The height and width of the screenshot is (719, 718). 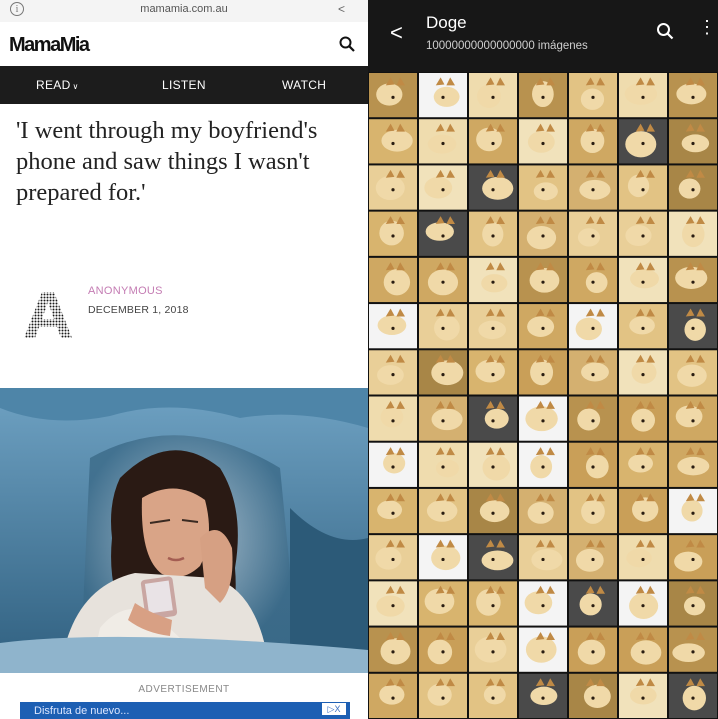 What do you see at coordinates (707, 27) in the screenshot?
I see `more-options-icon: ⋮` at bounding box center [707, 27].